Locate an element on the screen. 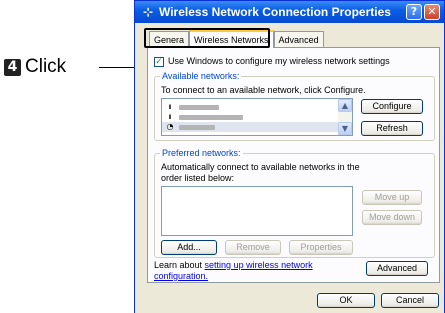 Image resolution: width=445 pixels, height=313 pixels. use-windows-config-checkbox: ✓ is located at coordinates (159, 61).